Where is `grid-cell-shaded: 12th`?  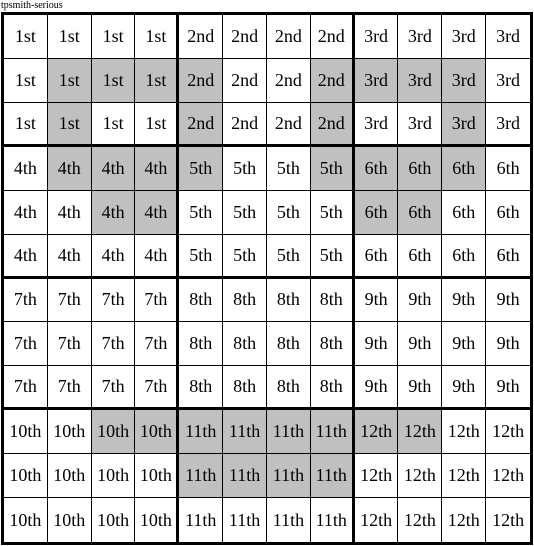
grid-cell-shaded: 12th is located at coordinates (376, 432).